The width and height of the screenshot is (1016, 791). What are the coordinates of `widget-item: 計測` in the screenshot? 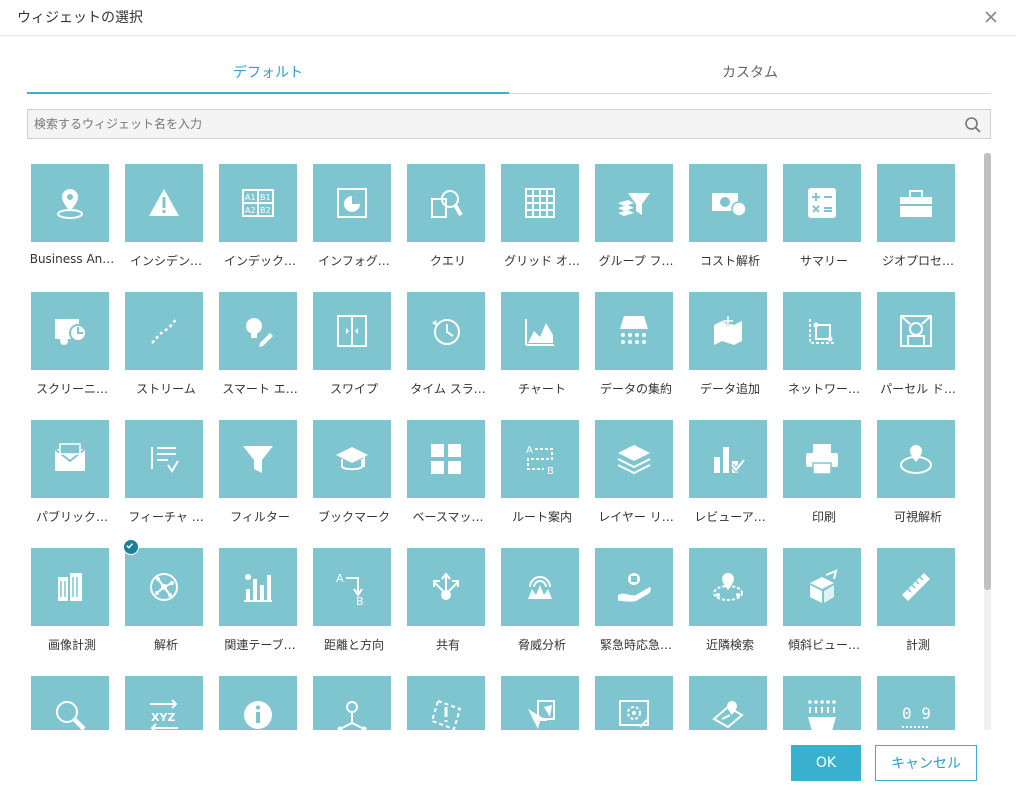 It's located at (920, 601).